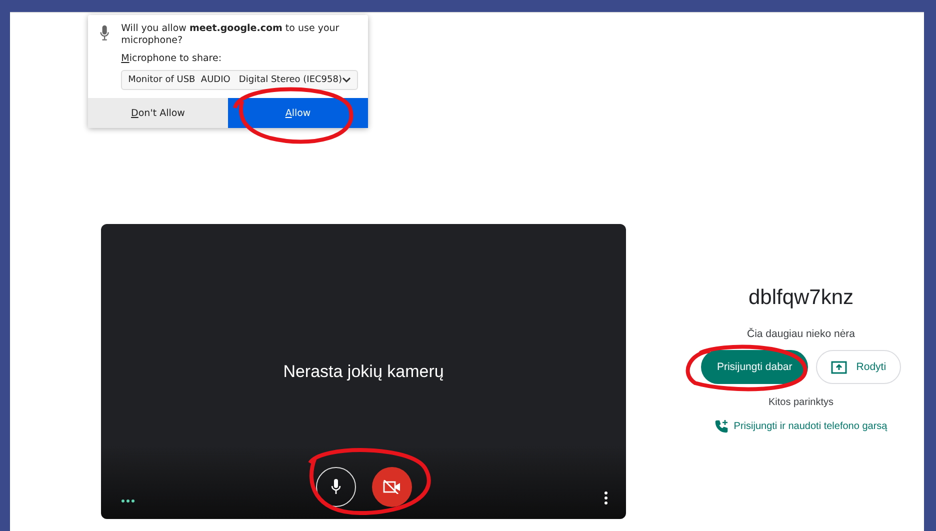 This screenshot has height=531, width=936. Describe the element at coordinates (363, 372) in the screenshot. I see `no-camera-message: Nerasta jokių kamerų` at that location.